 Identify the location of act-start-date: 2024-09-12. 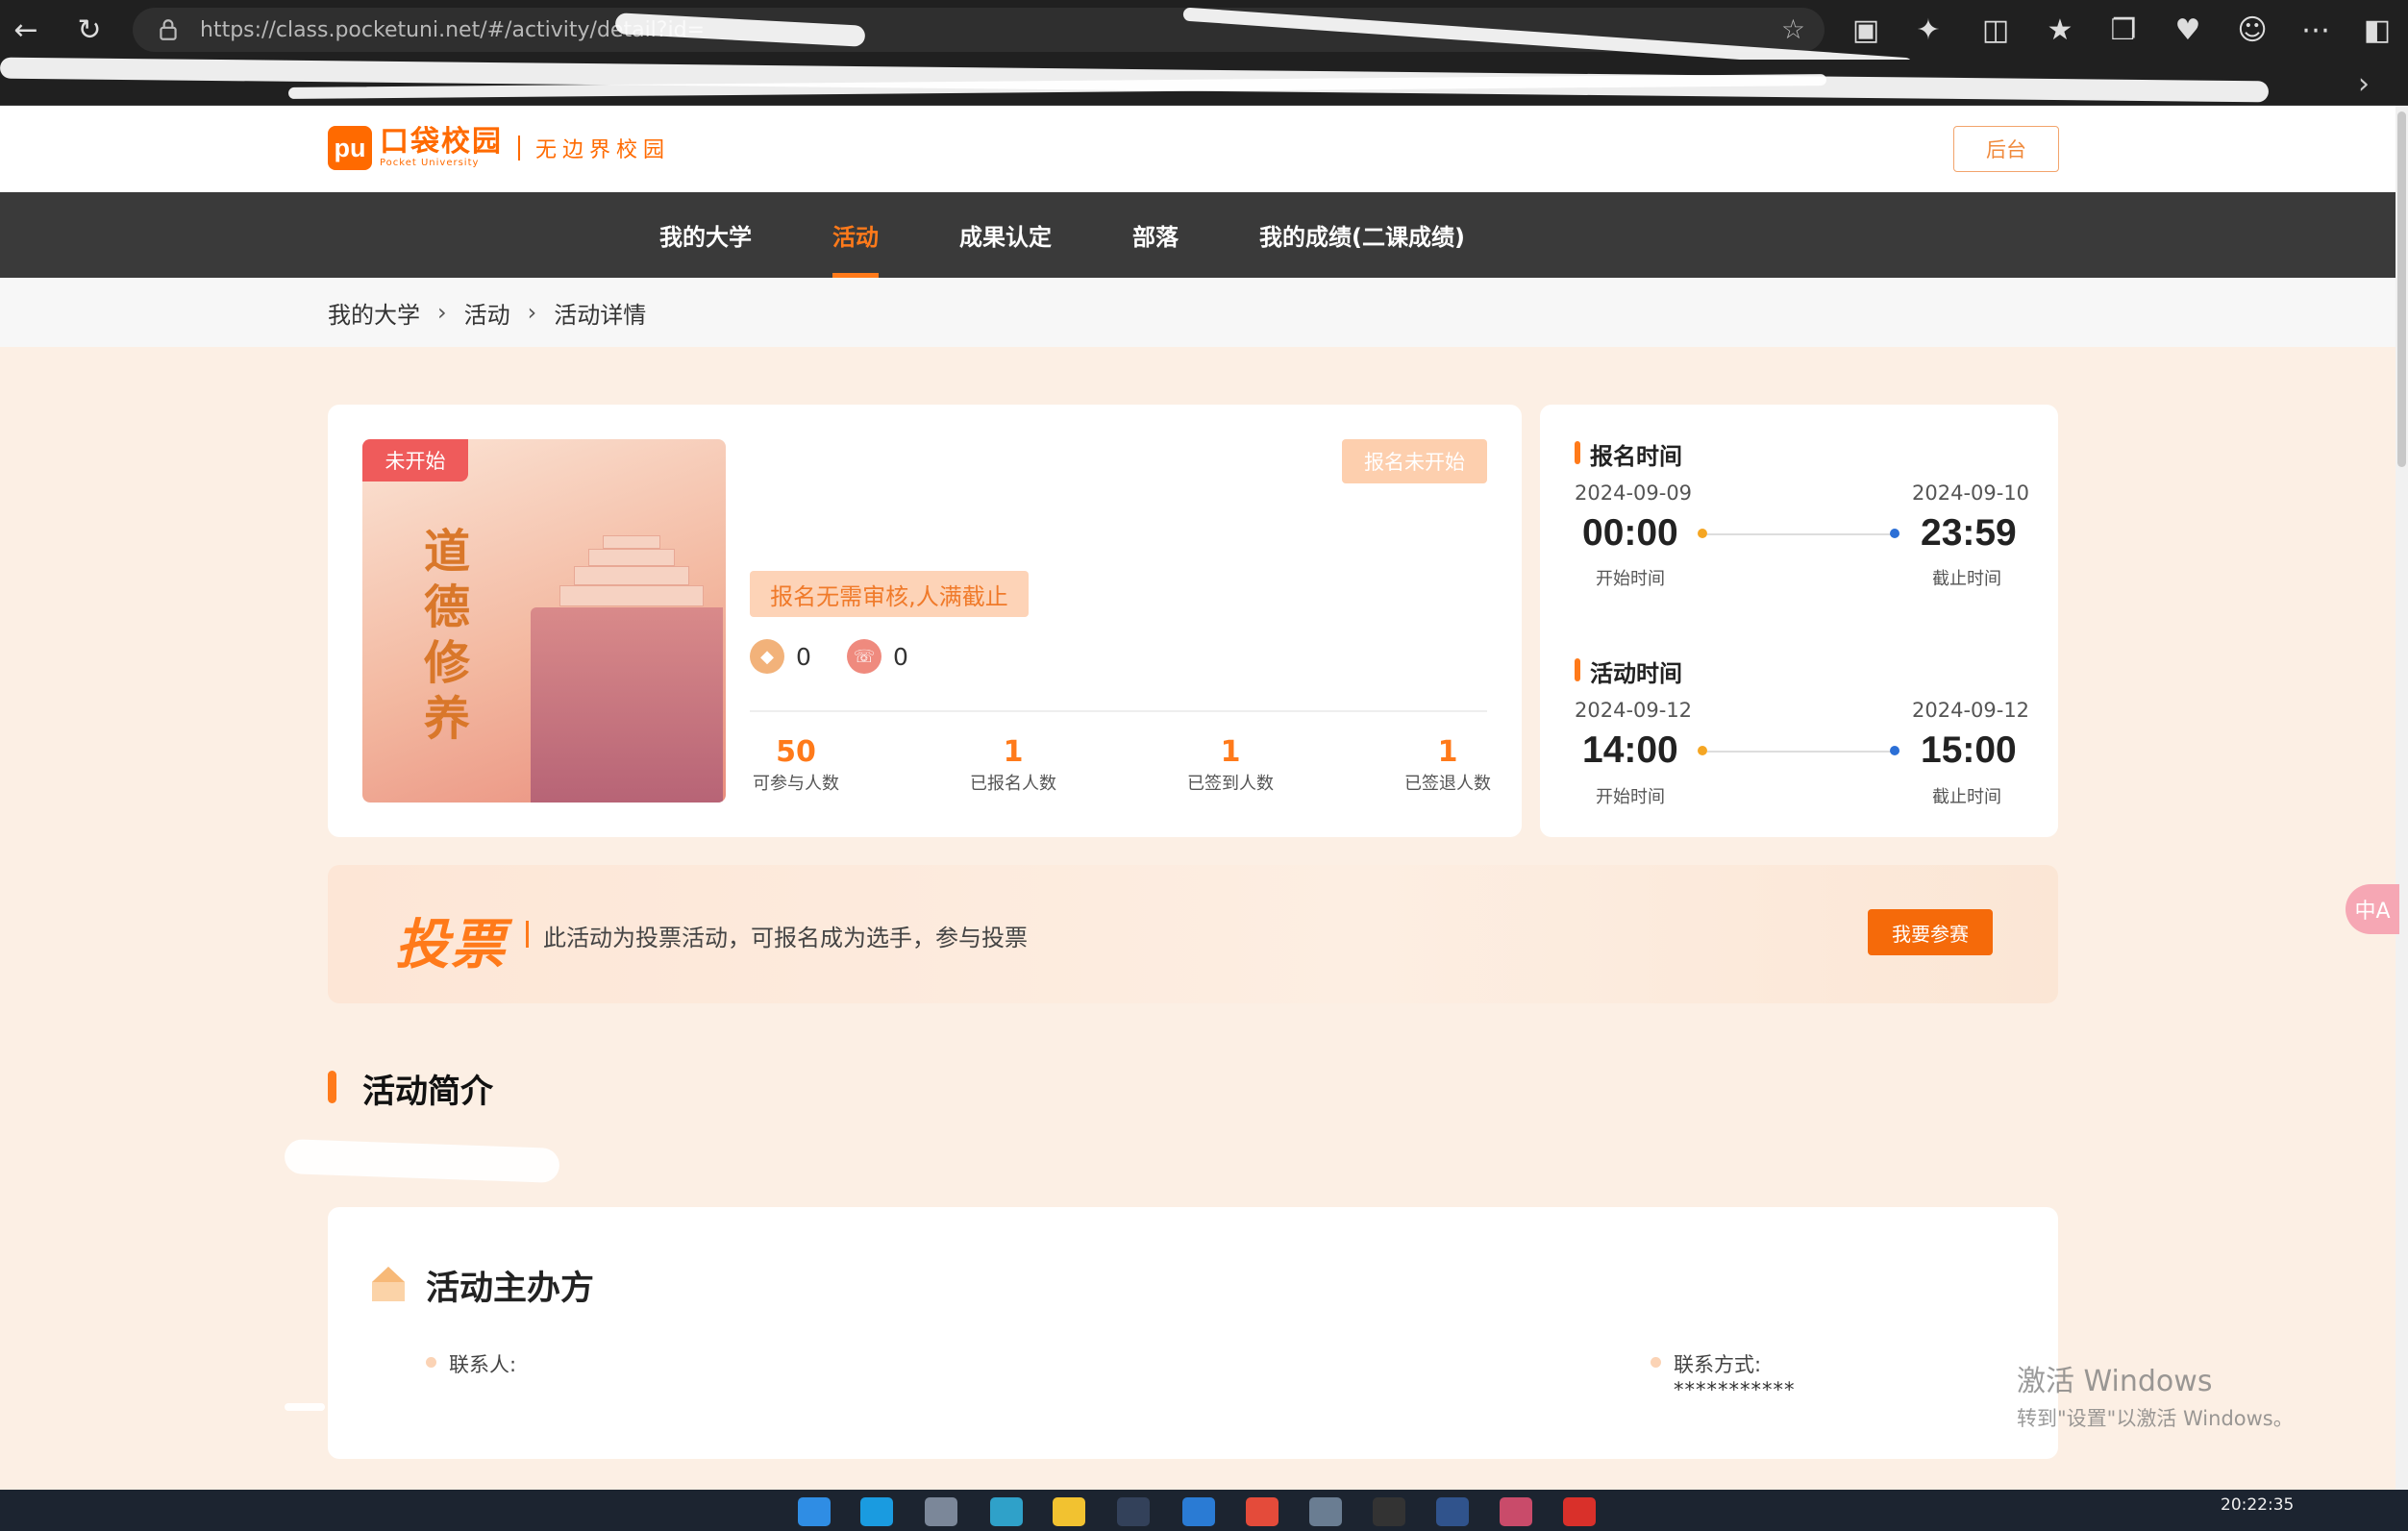
(1634, 711).